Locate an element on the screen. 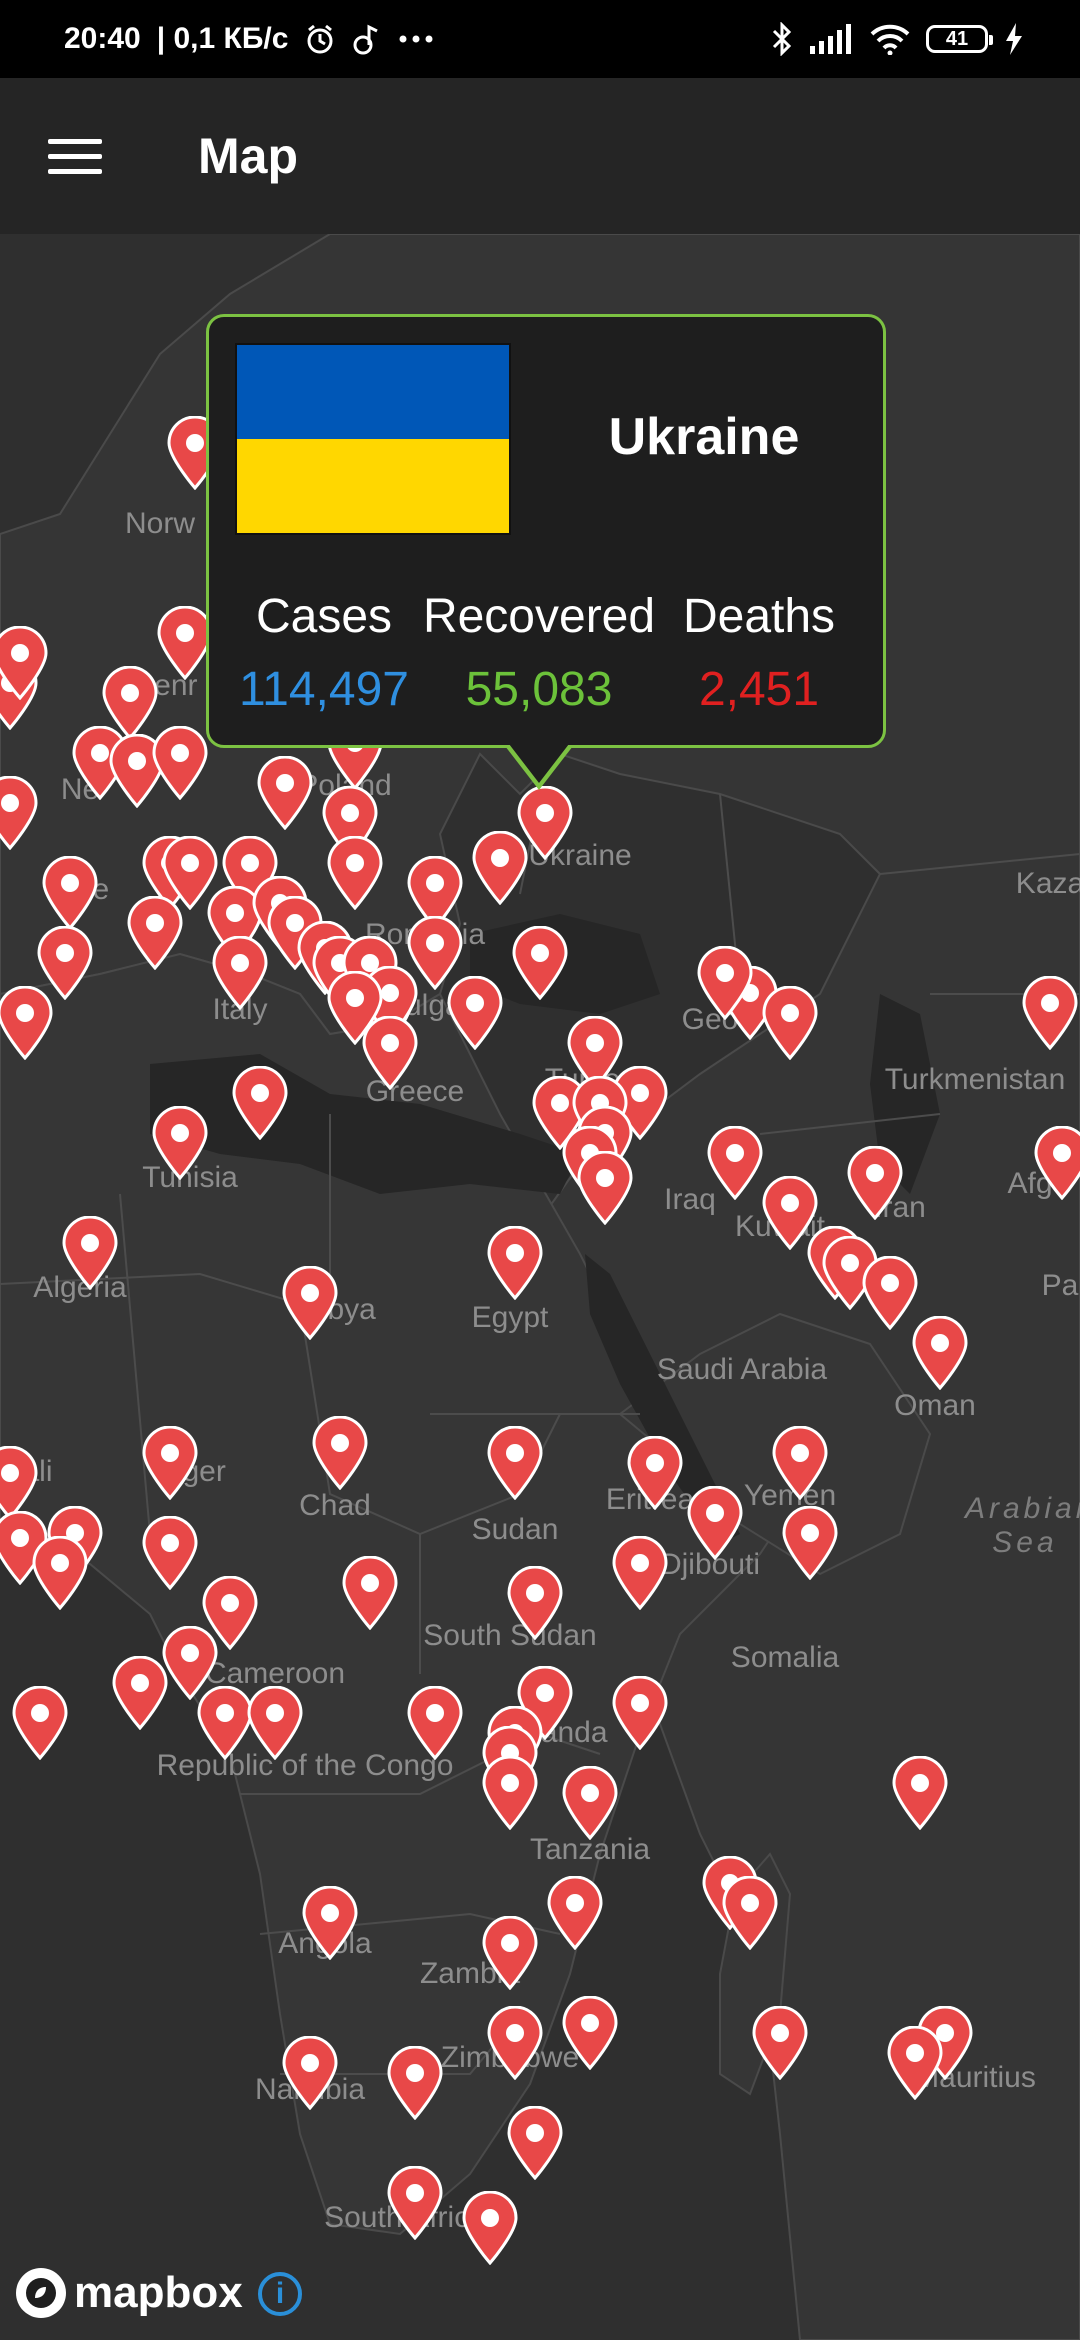 This screenshot has height=2340, width=1080. flag-stripe-yellow is located at coordinates (373, 486).